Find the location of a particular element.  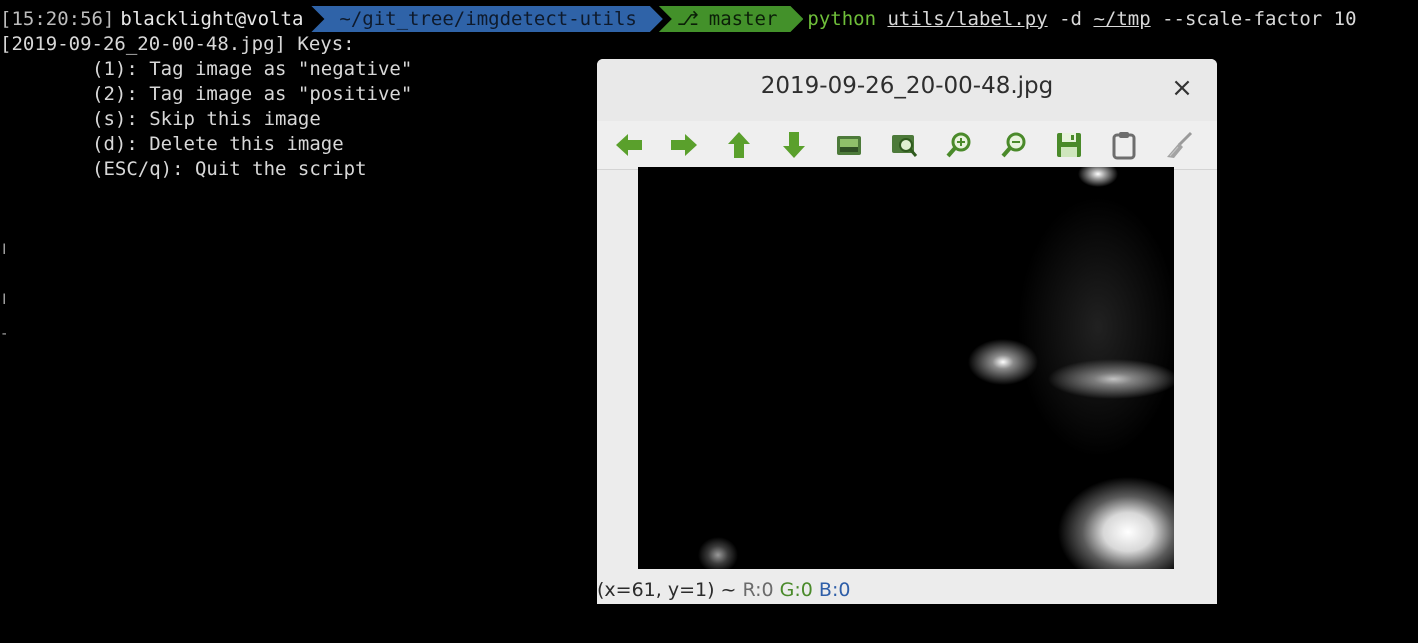

key-help-line: (d): Delete this image is located at coordinates (218, 144).